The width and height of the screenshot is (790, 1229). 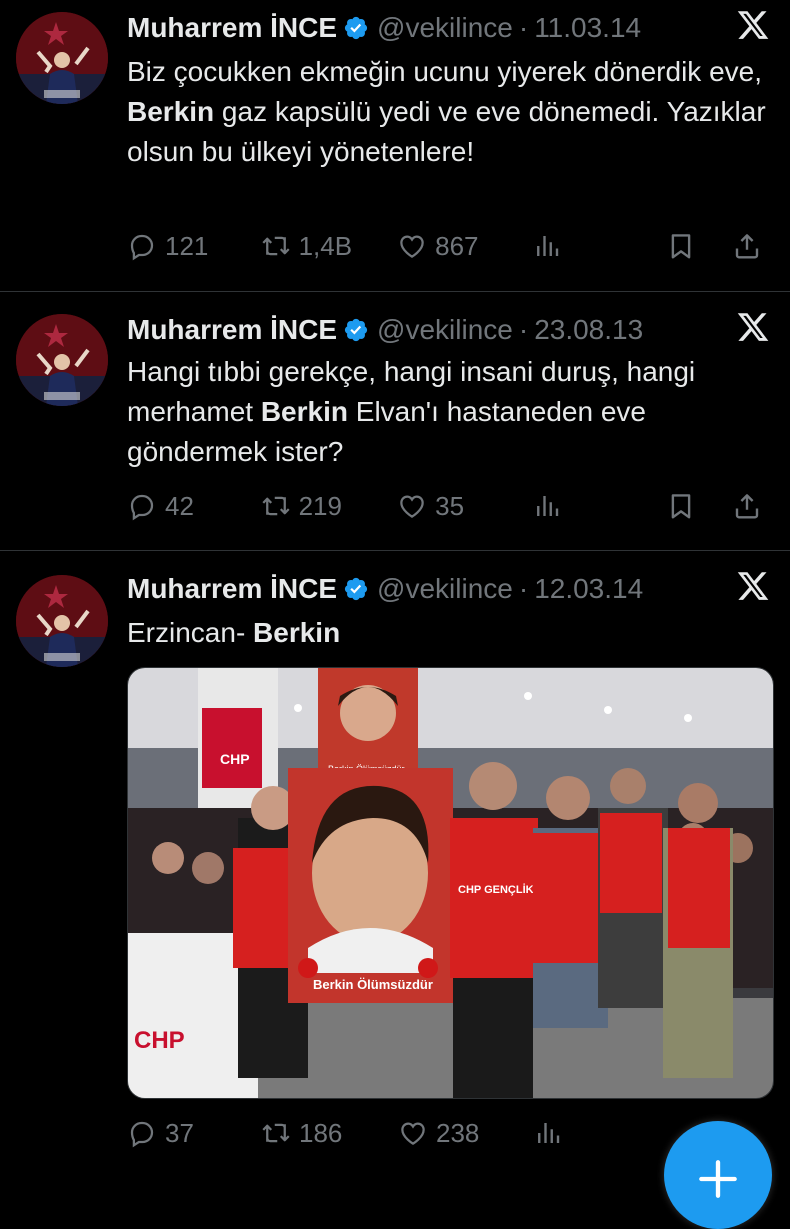 I want to click on reply-button: 121, so click(x=194, y=246).